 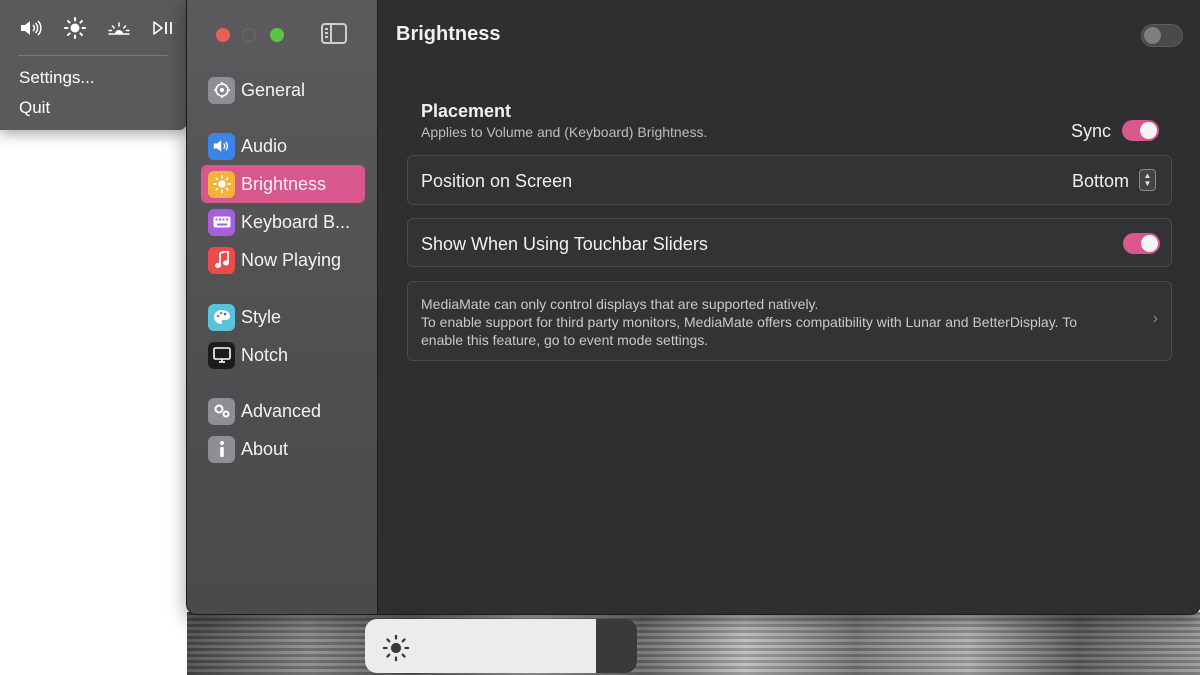 I want to click on info-icon, so click(x=221, y=449).